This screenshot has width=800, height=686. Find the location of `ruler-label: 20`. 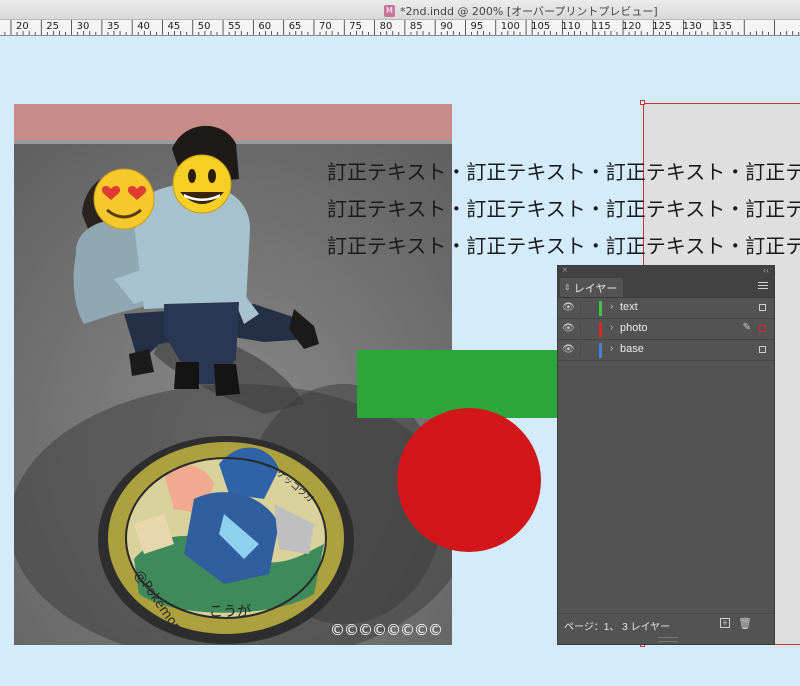

ruler-label: 20 is located at coordinates (22, 26).